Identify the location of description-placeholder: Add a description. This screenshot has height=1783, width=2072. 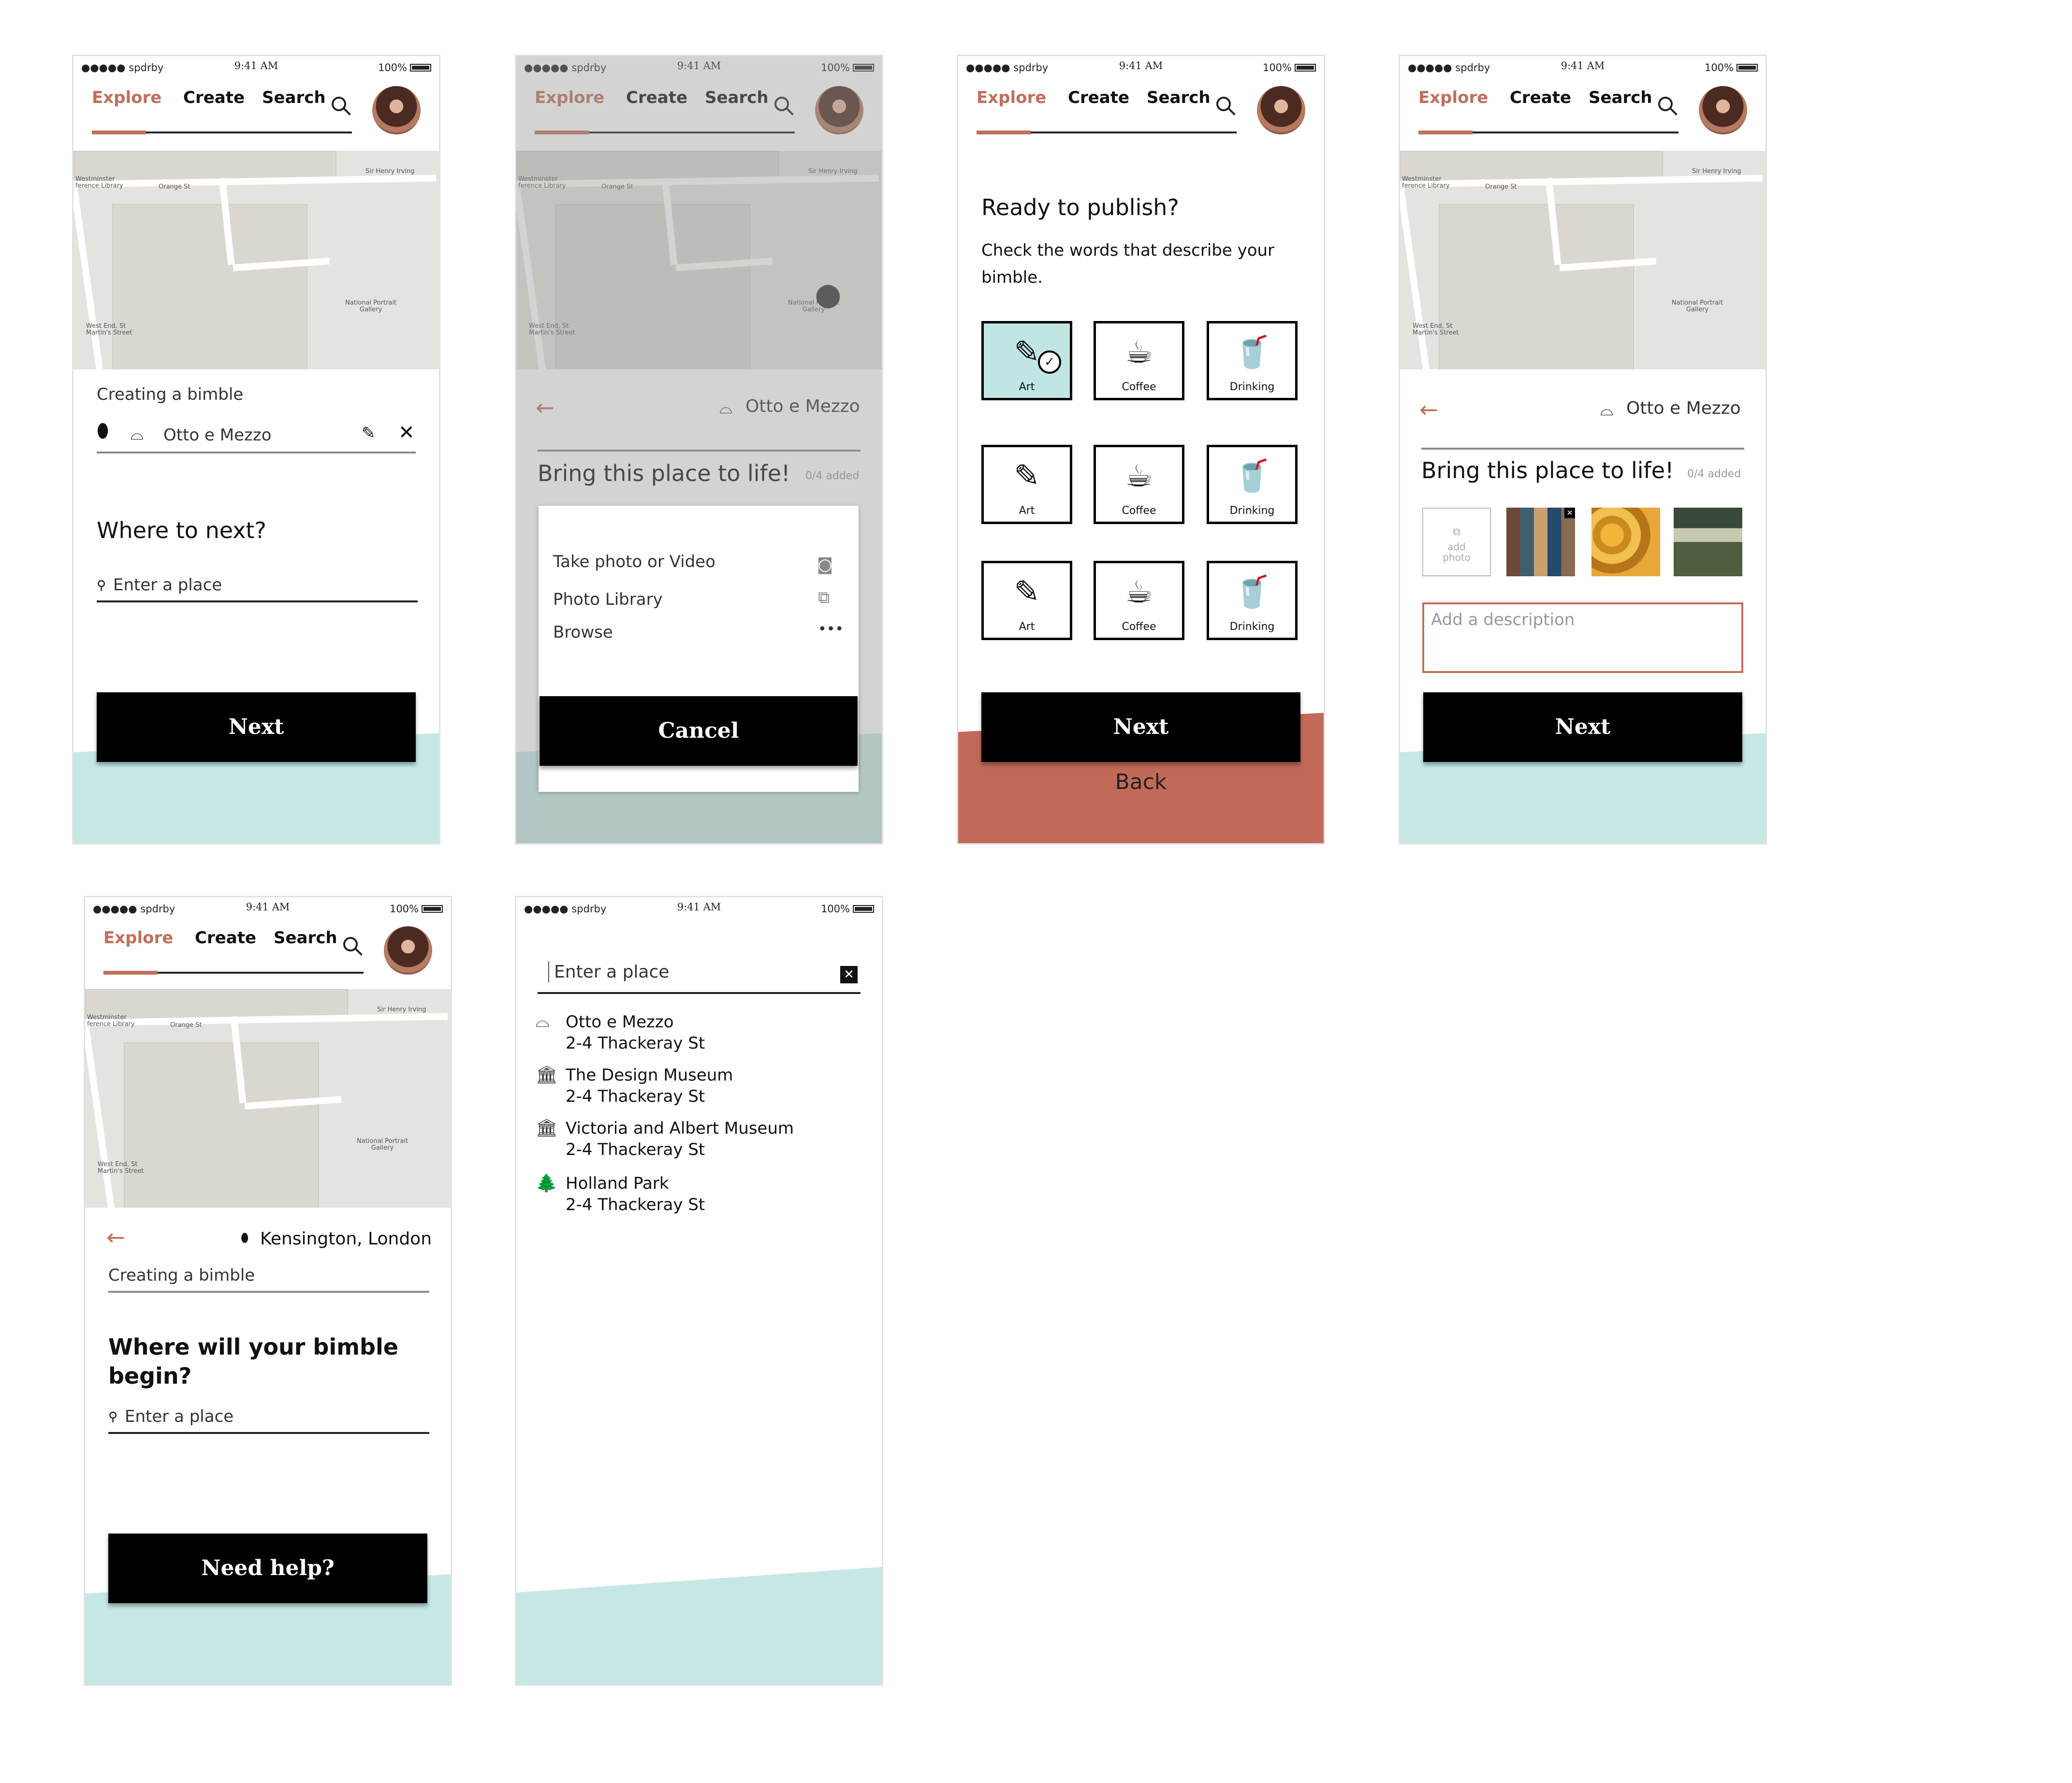
(1503, 619).